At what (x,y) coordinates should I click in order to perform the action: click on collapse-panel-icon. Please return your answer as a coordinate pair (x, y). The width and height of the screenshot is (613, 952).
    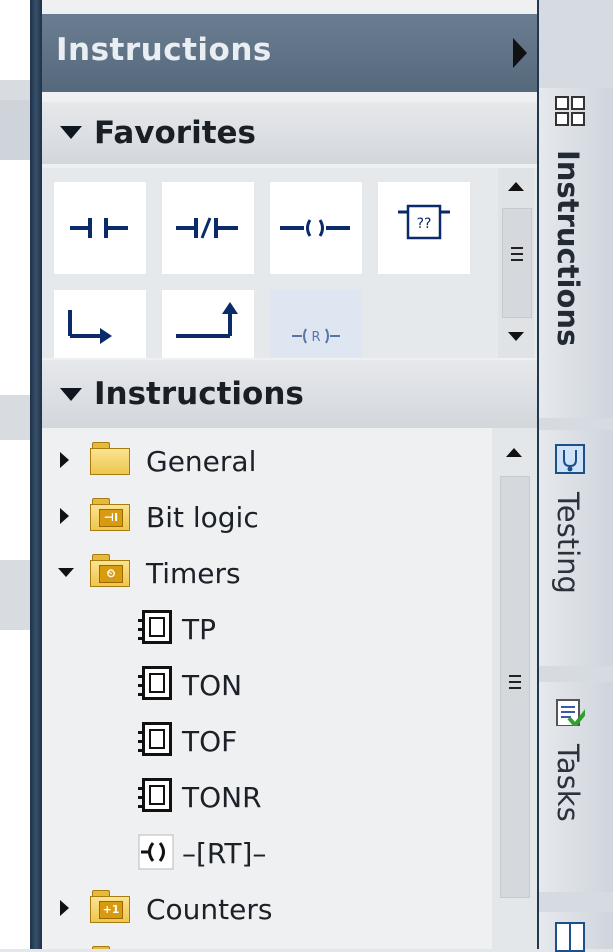
    Looking at the image, I should click on (520, 53).